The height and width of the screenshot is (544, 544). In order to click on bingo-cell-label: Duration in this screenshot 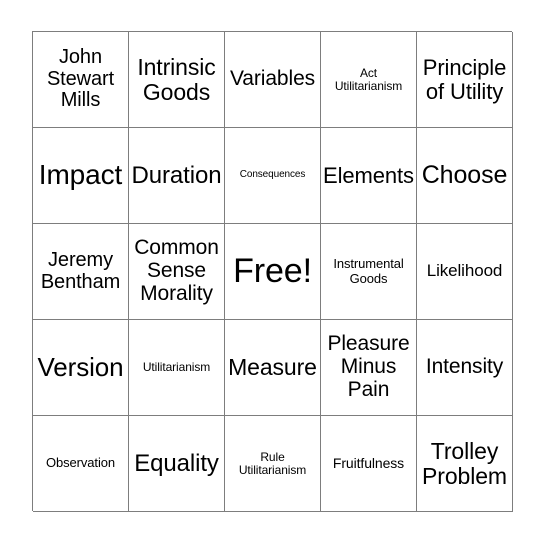, I will do `click(176, 175)`.